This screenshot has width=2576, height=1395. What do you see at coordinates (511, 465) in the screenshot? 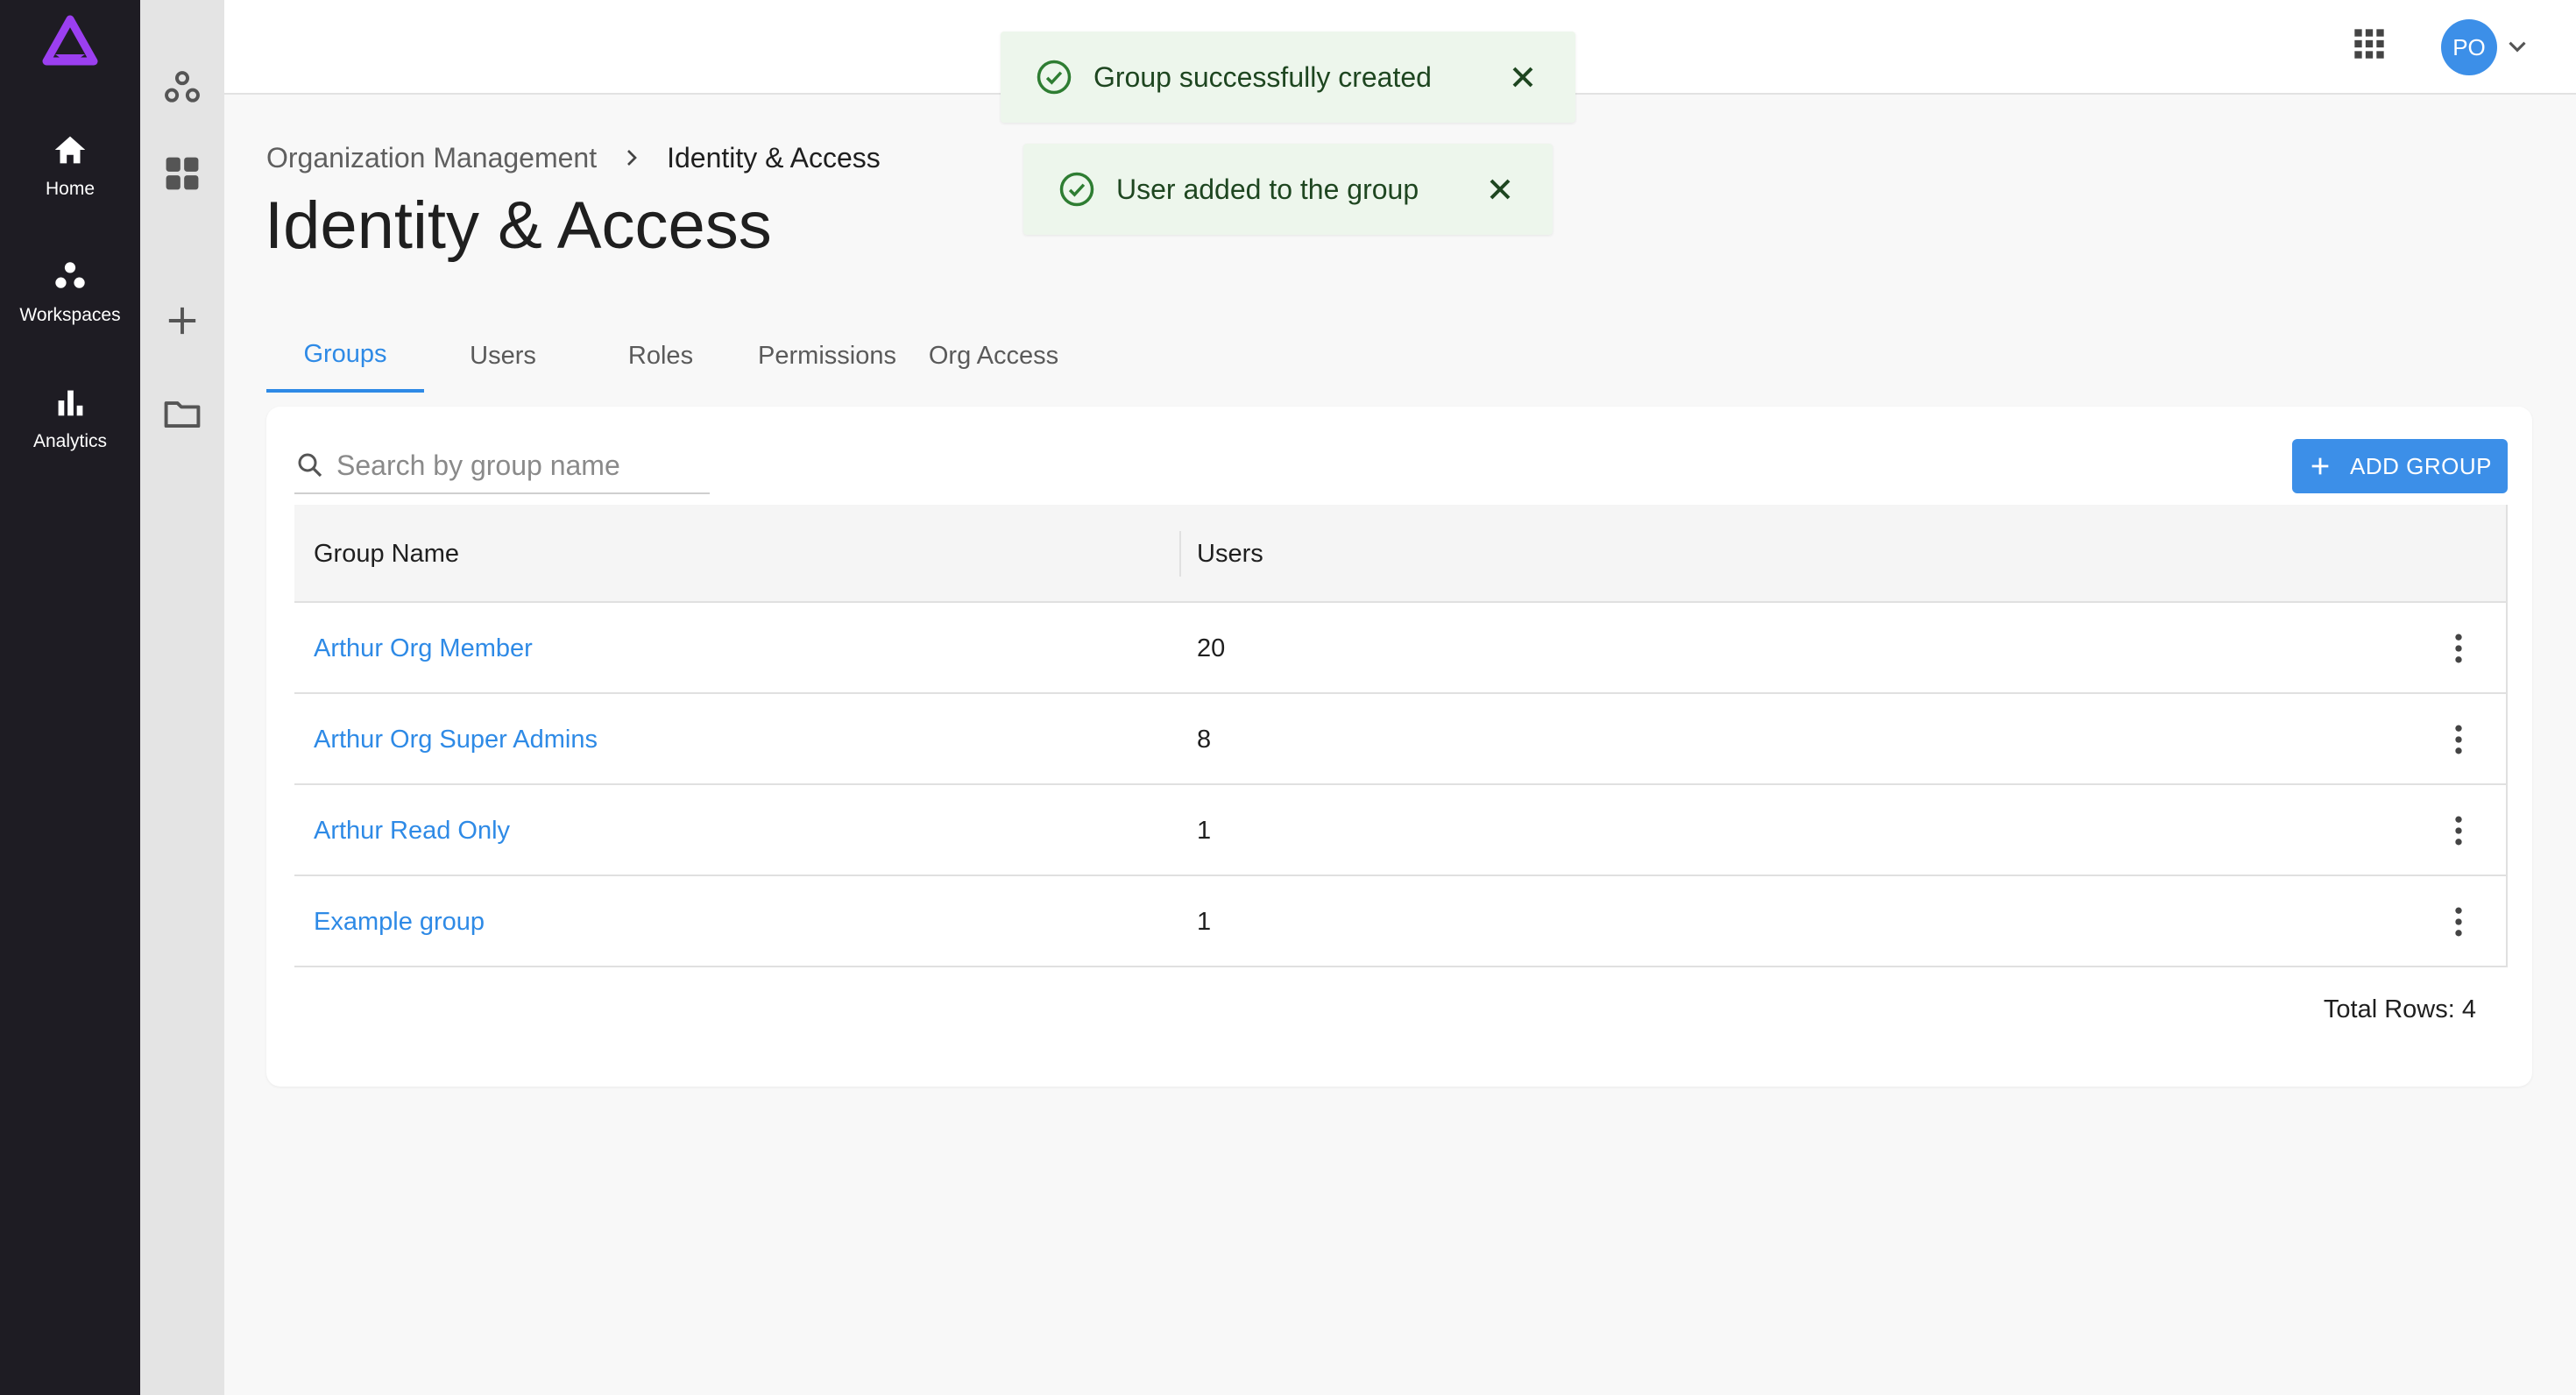
I see `search-input` at bounding box center [511, 465].